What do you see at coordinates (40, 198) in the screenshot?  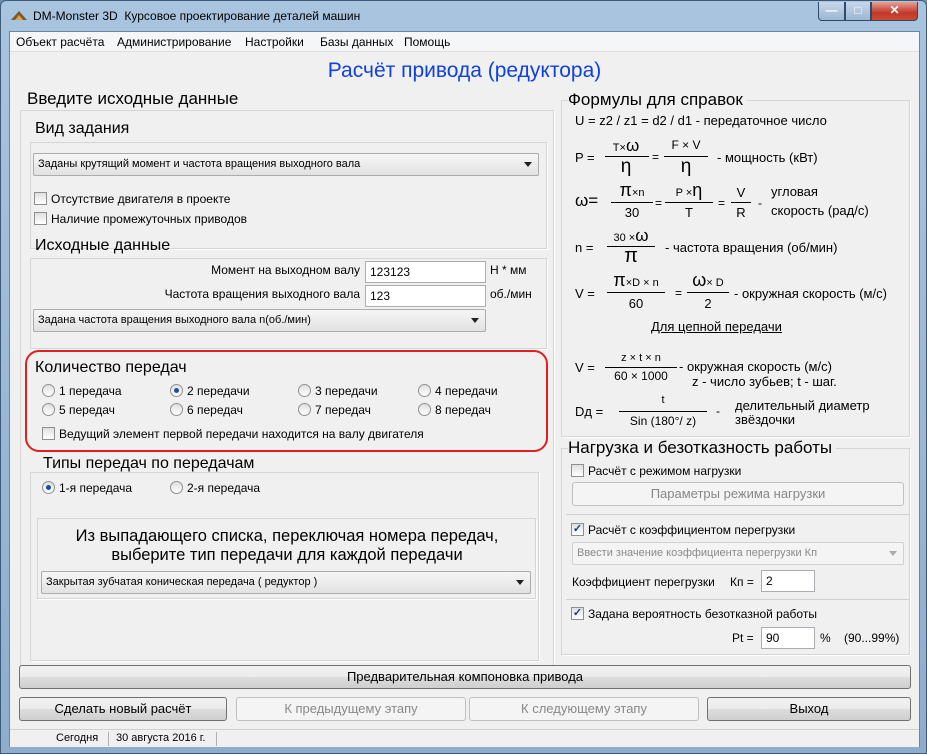 I see `no-engine-checkbox` at bounding box center [40, 198].